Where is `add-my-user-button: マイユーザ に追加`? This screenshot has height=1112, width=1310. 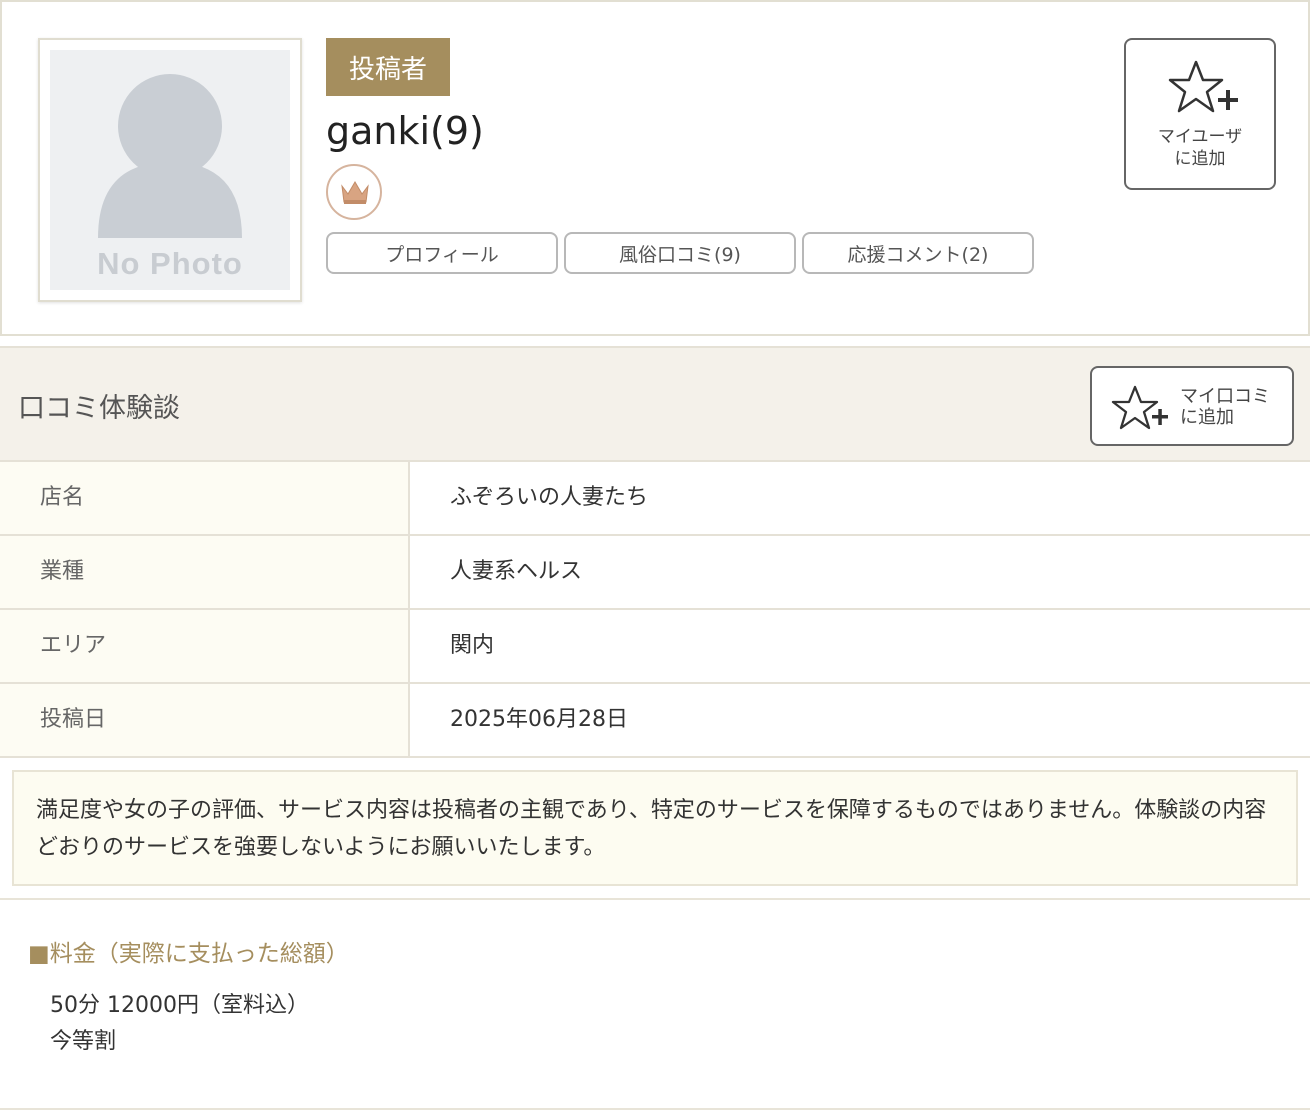
add-my-user-button: マイユーザ に追加 is located at coordinates (1200, 114).